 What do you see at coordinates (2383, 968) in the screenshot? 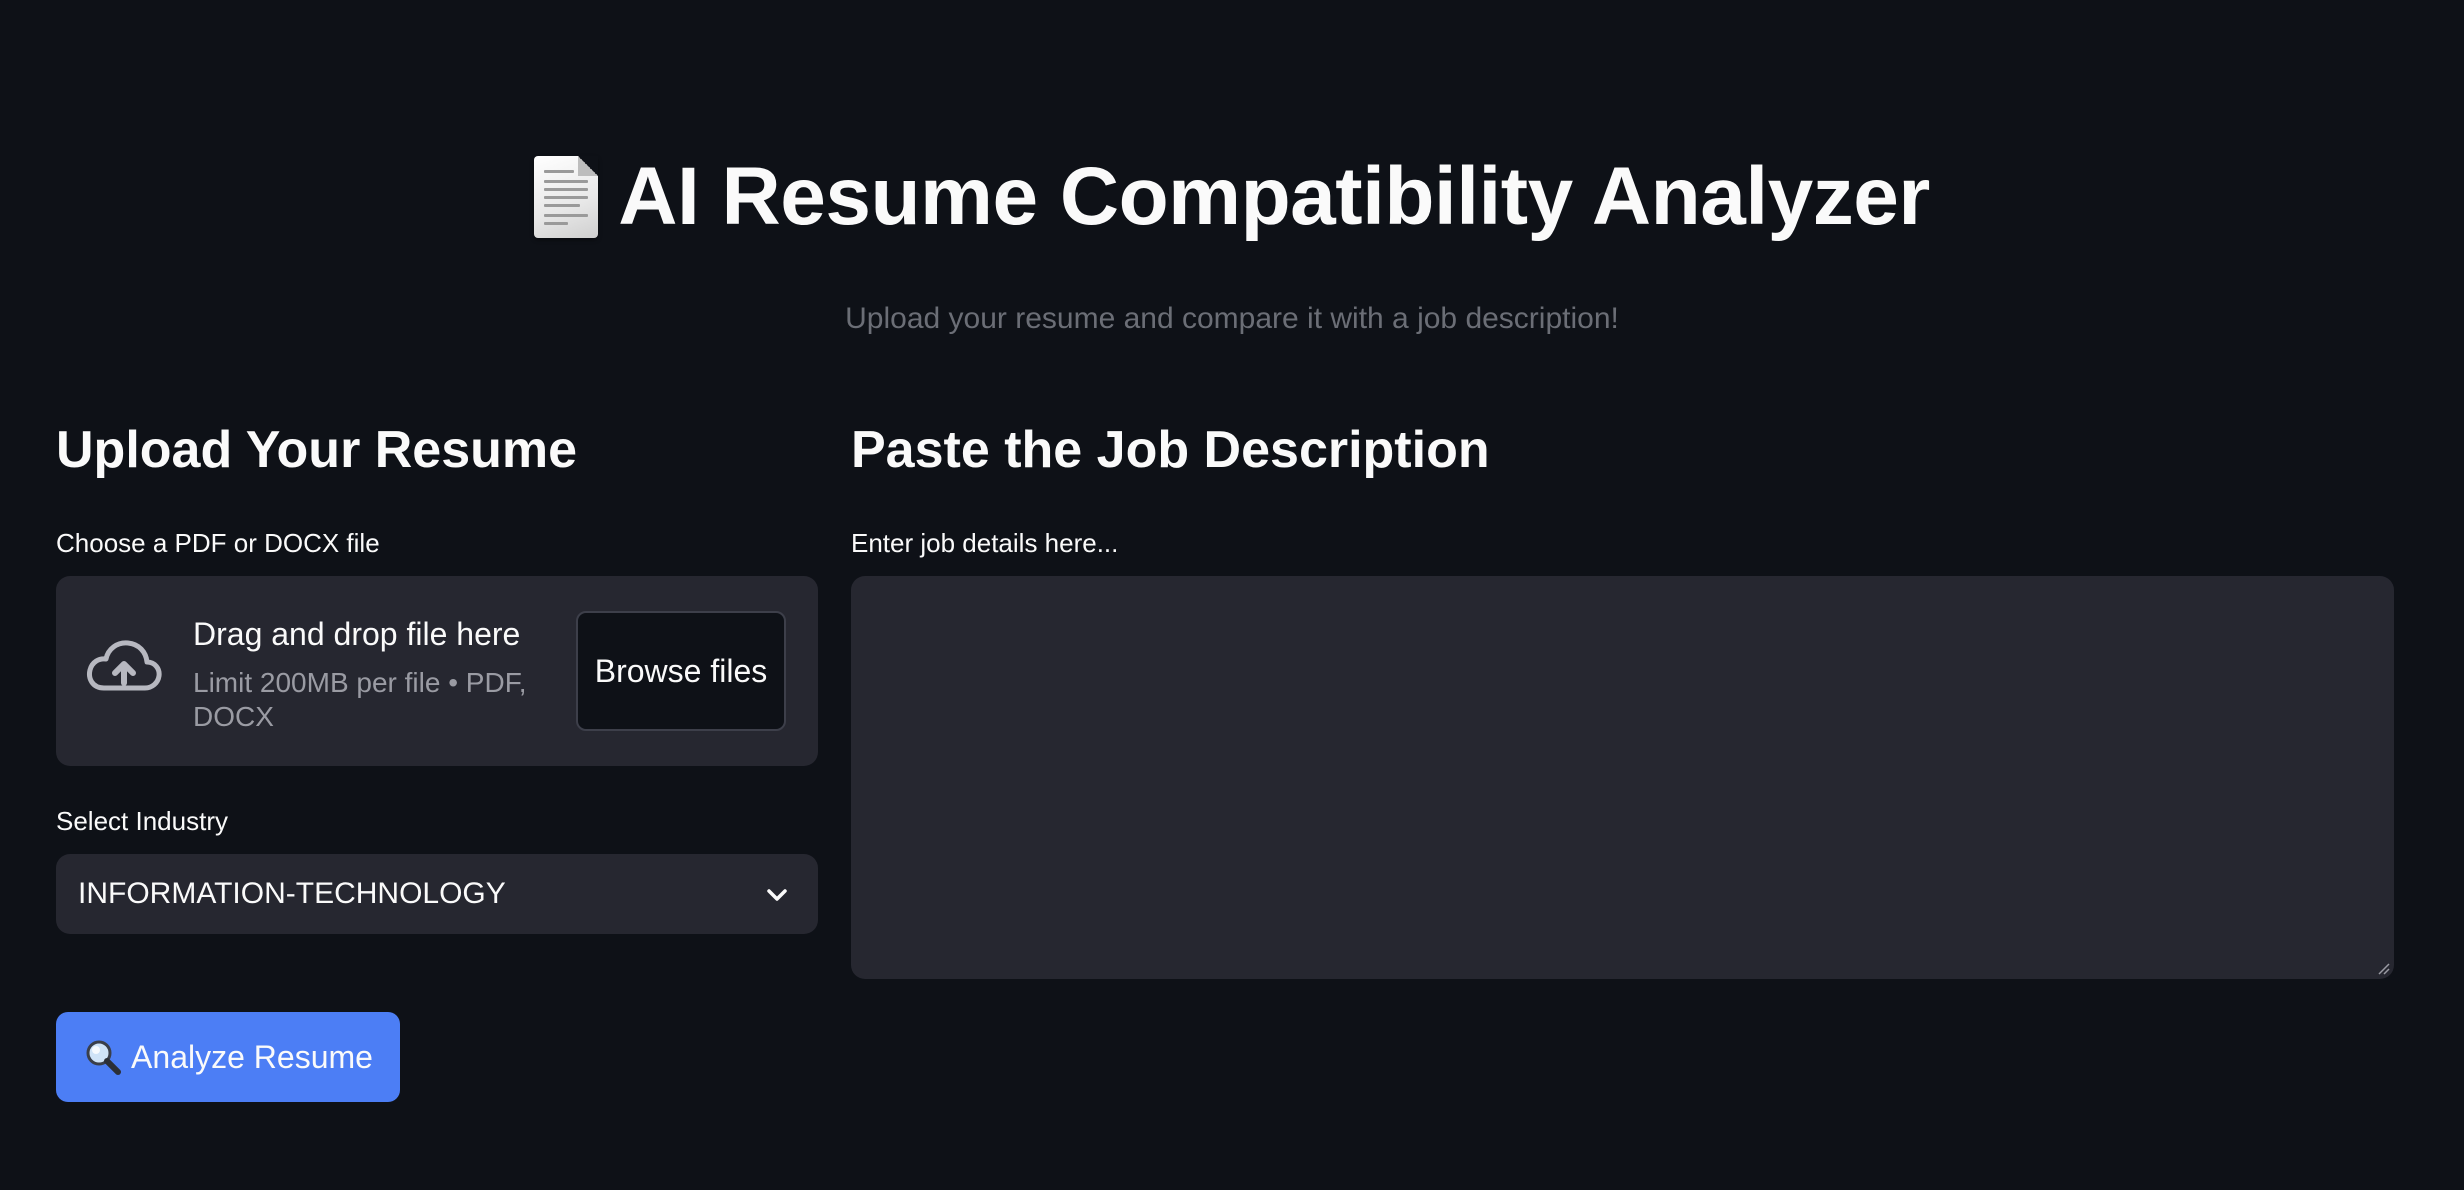
I see `resize-handle-icon` at bounding box center [2383, 968].